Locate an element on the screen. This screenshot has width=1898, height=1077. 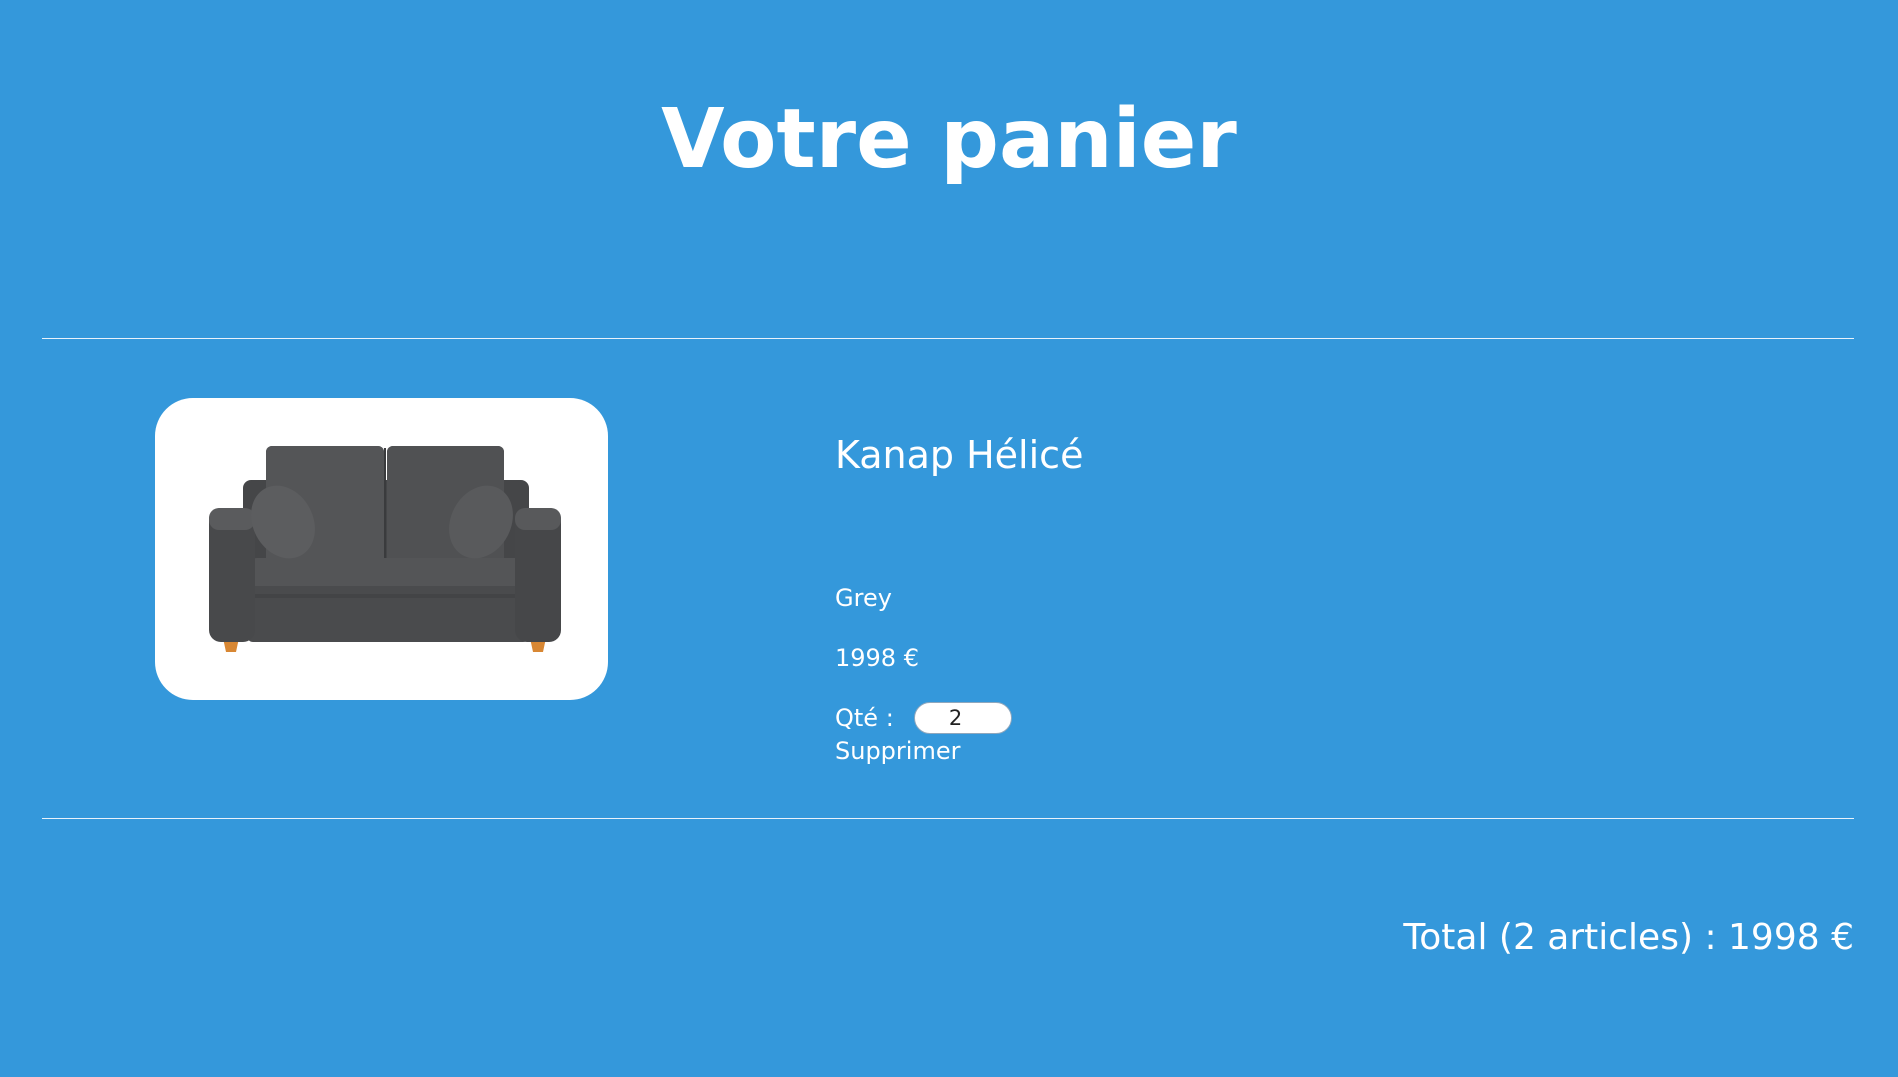
cart-total: Total (2 articles) : 1998 € is located at coordinates (1628, 937).